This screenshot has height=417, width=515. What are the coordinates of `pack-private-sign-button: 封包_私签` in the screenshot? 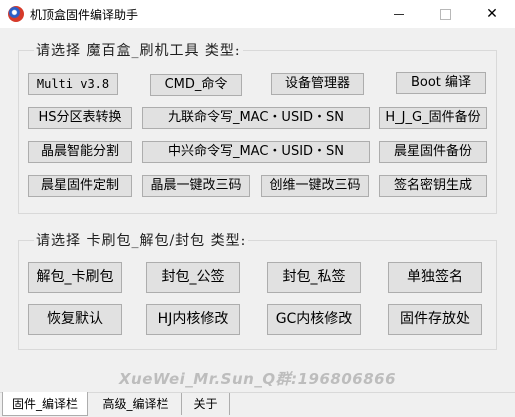 It's located at (314, 277).